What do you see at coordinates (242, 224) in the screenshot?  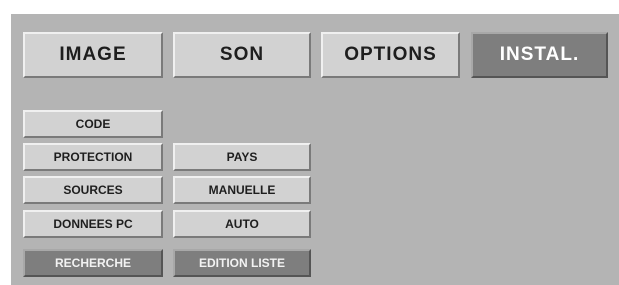 I see `submenu-item-auto: AUTO` at bounding box center [242, 224].